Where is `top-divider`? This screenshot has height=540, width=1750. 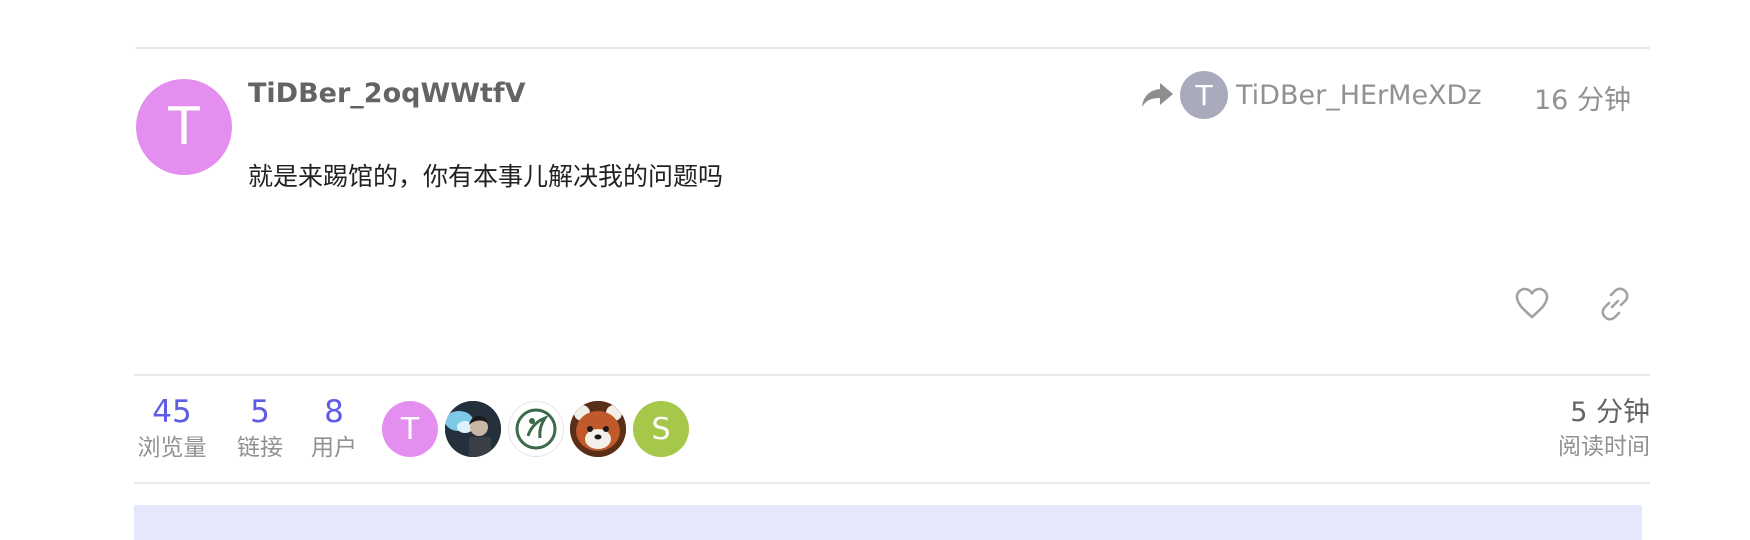
top-divider is located at coordinates (892, 48).